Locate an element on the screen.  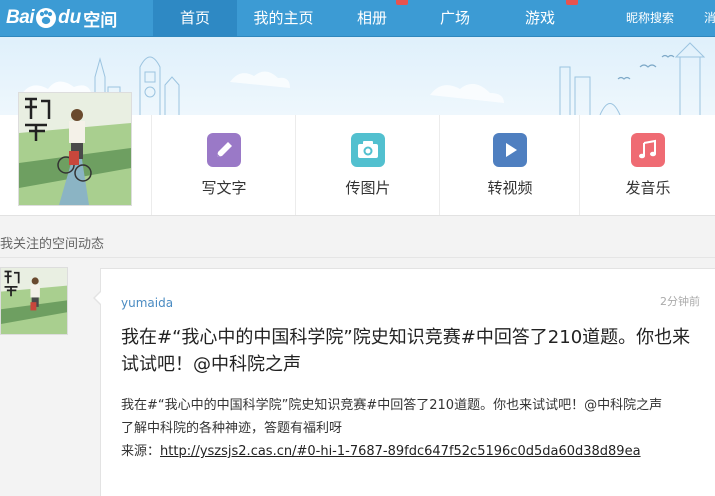
music-note-icon is located at coordinates (648, 150).